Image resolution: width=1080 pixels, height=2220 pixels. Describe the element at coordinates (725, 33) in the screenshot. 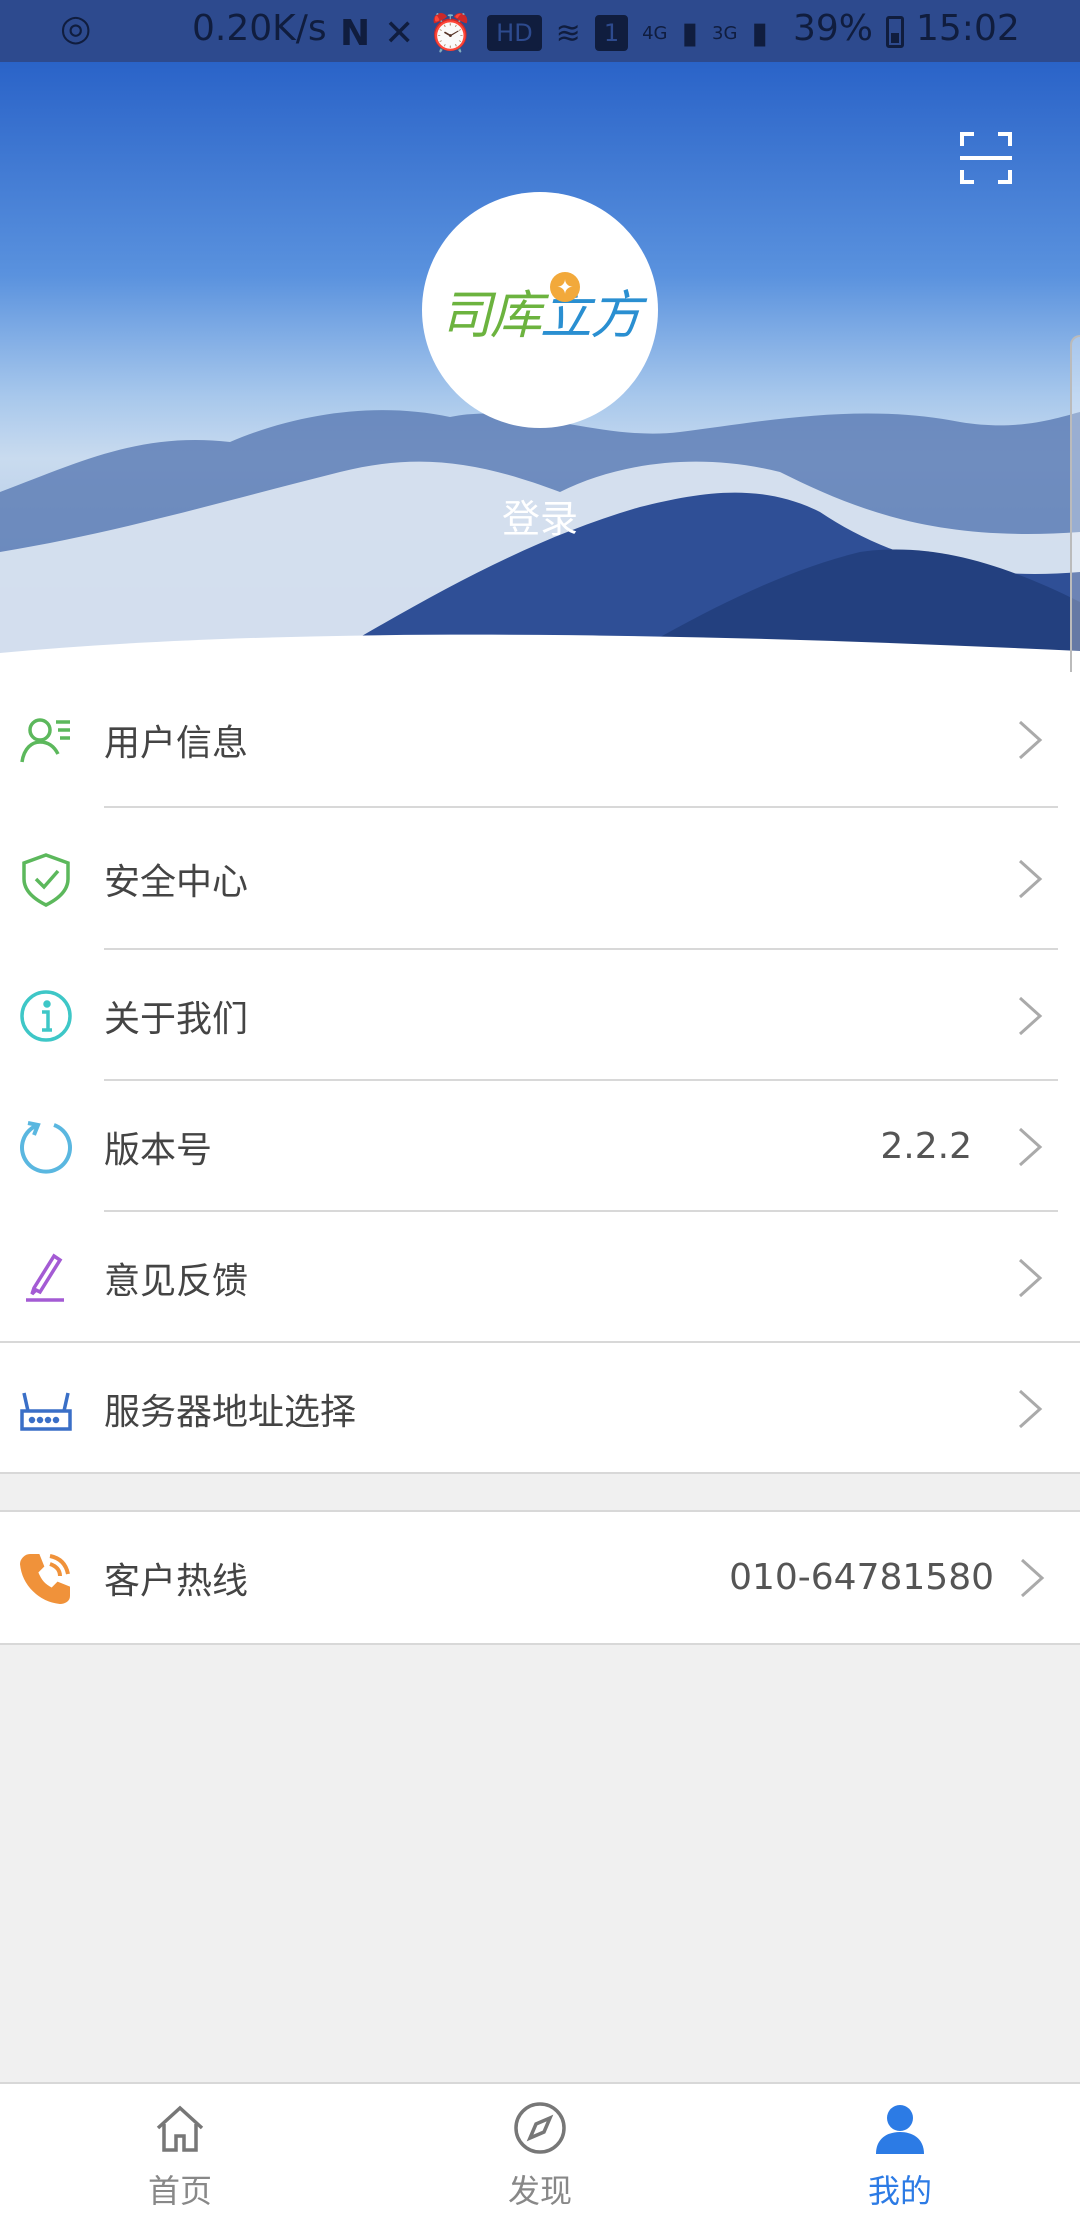

I see `network-3g: 3G` at that location.